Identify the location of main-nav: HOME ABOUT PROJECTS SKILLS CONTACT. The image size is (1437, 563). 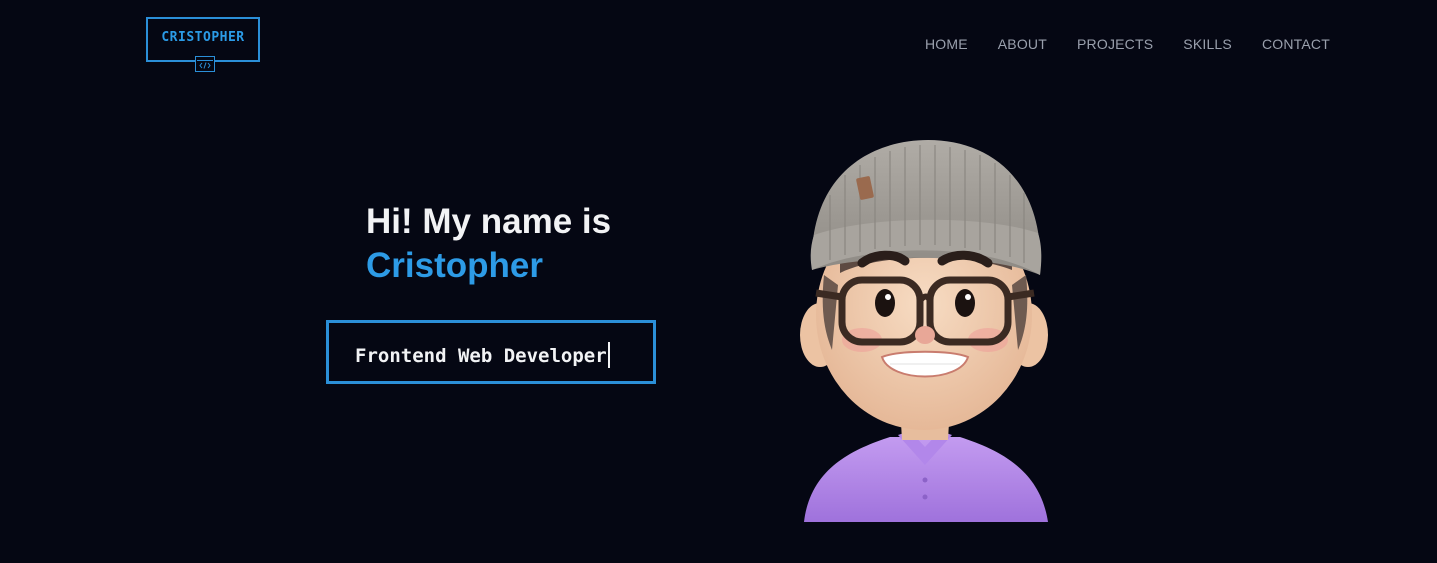
(1112, 44).